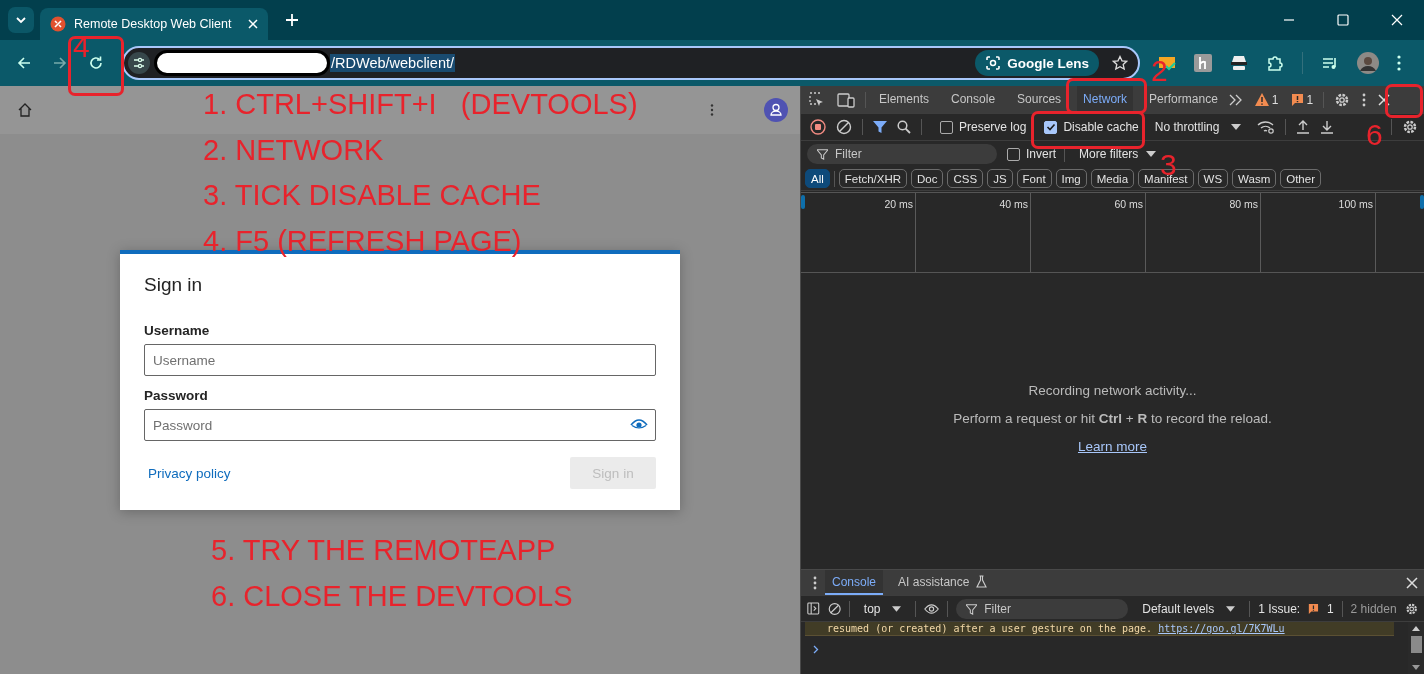 The image size is (1424, 674). Describe the element at coordinates (993, 63) in the screenshot. I see `lens-icon` at that location.